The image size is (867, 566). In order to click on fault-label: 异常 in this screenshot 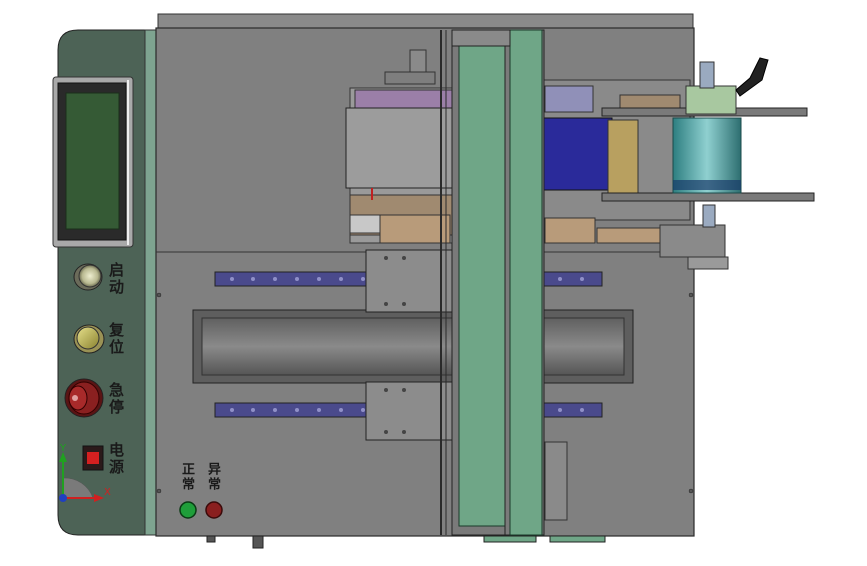, I will do `click(212, 477)`.